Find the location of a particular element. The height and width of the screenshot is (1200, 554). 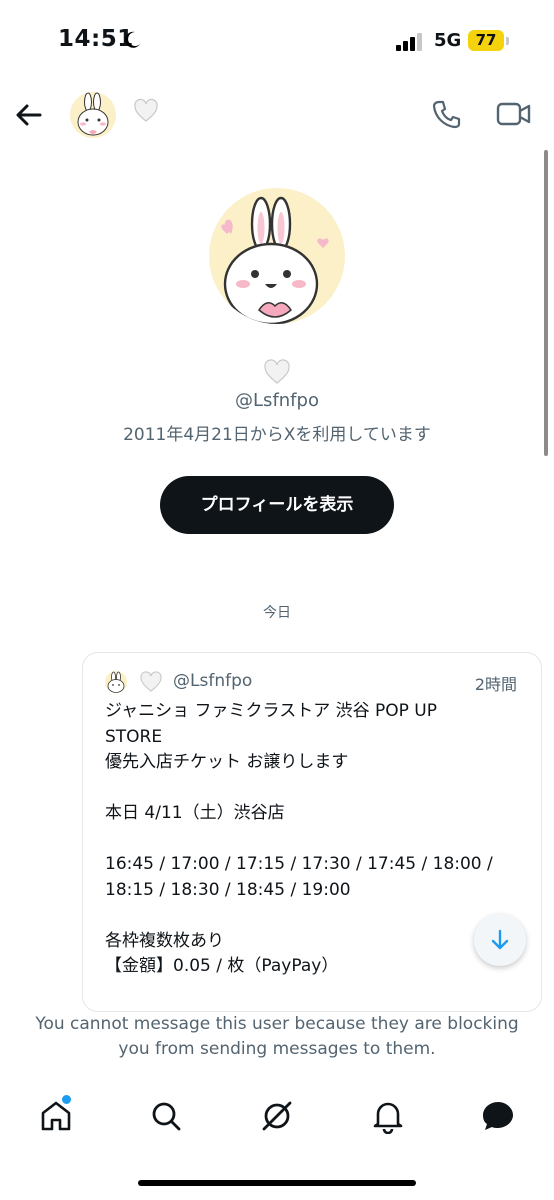

post-line: 18:15 / 18:30 / 18:45 / 19:00 is located at coordinates (228, 889).